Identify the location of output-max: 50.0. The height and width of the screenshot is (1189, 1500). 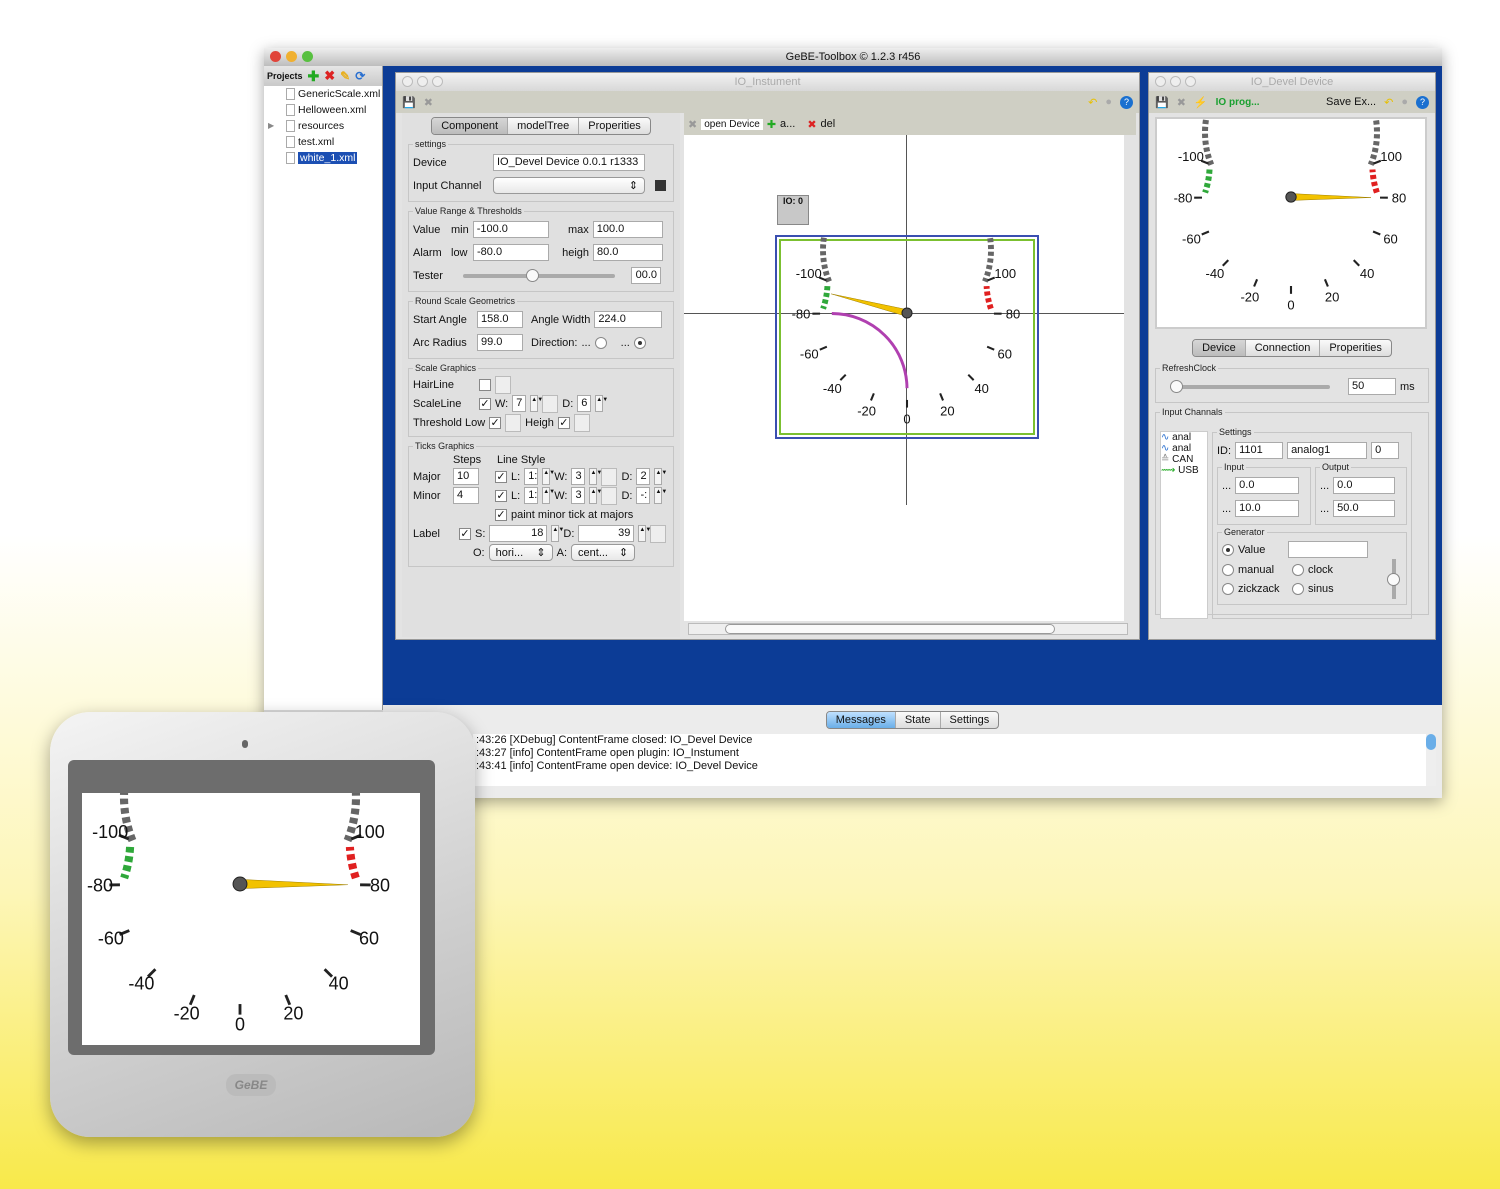
(1364, 508).